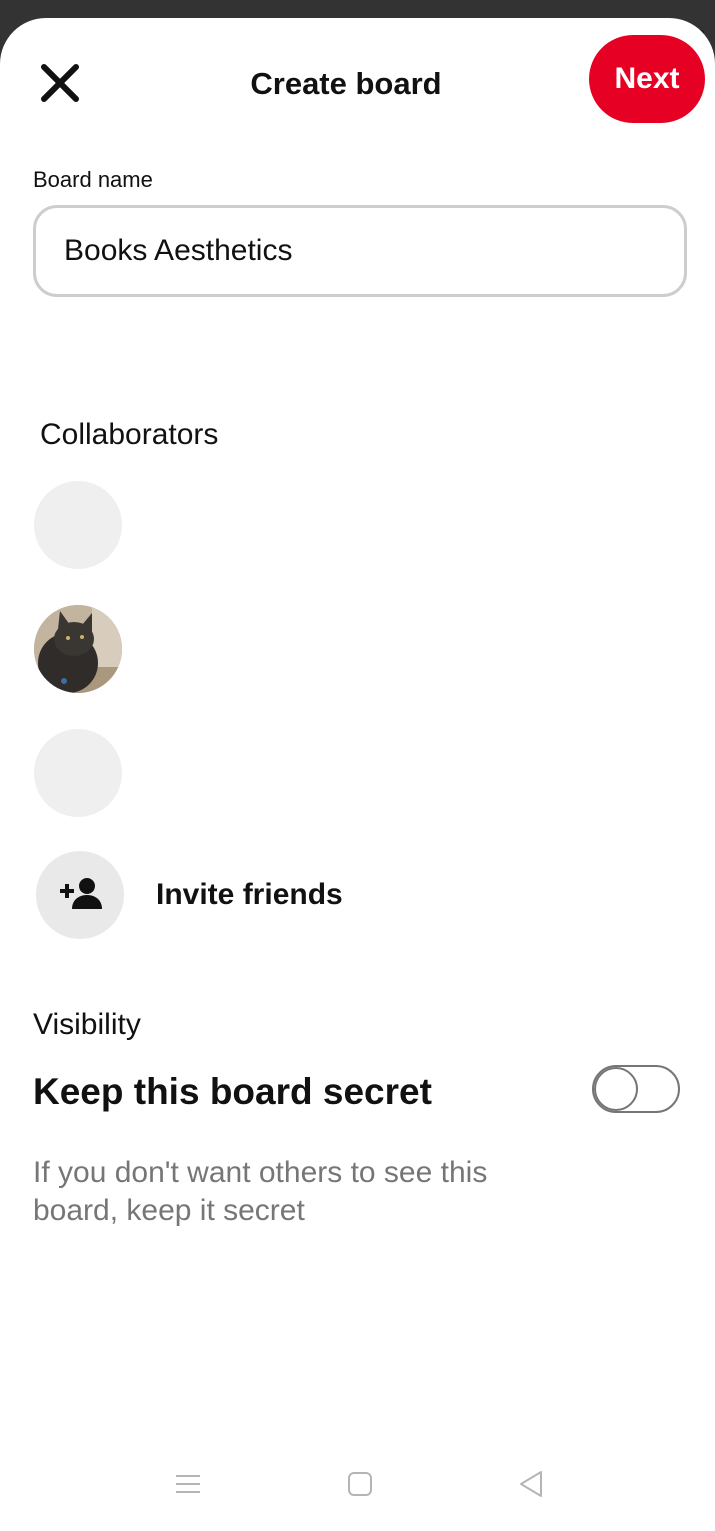 The image size is (715, 1531). I want to click on add-person-icon-circle, so click(80, 895).